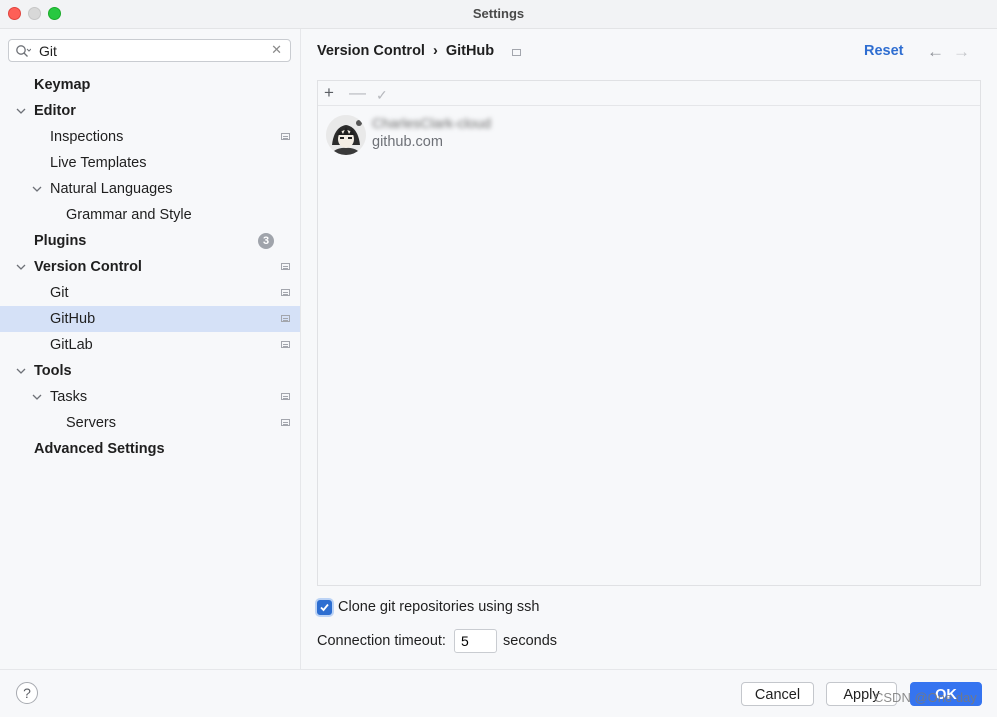  What do you see at coordinates (129, 215) in the screenshot?
I see `tree-item-label: Grammar and Style` at bounding box center [129, 215].